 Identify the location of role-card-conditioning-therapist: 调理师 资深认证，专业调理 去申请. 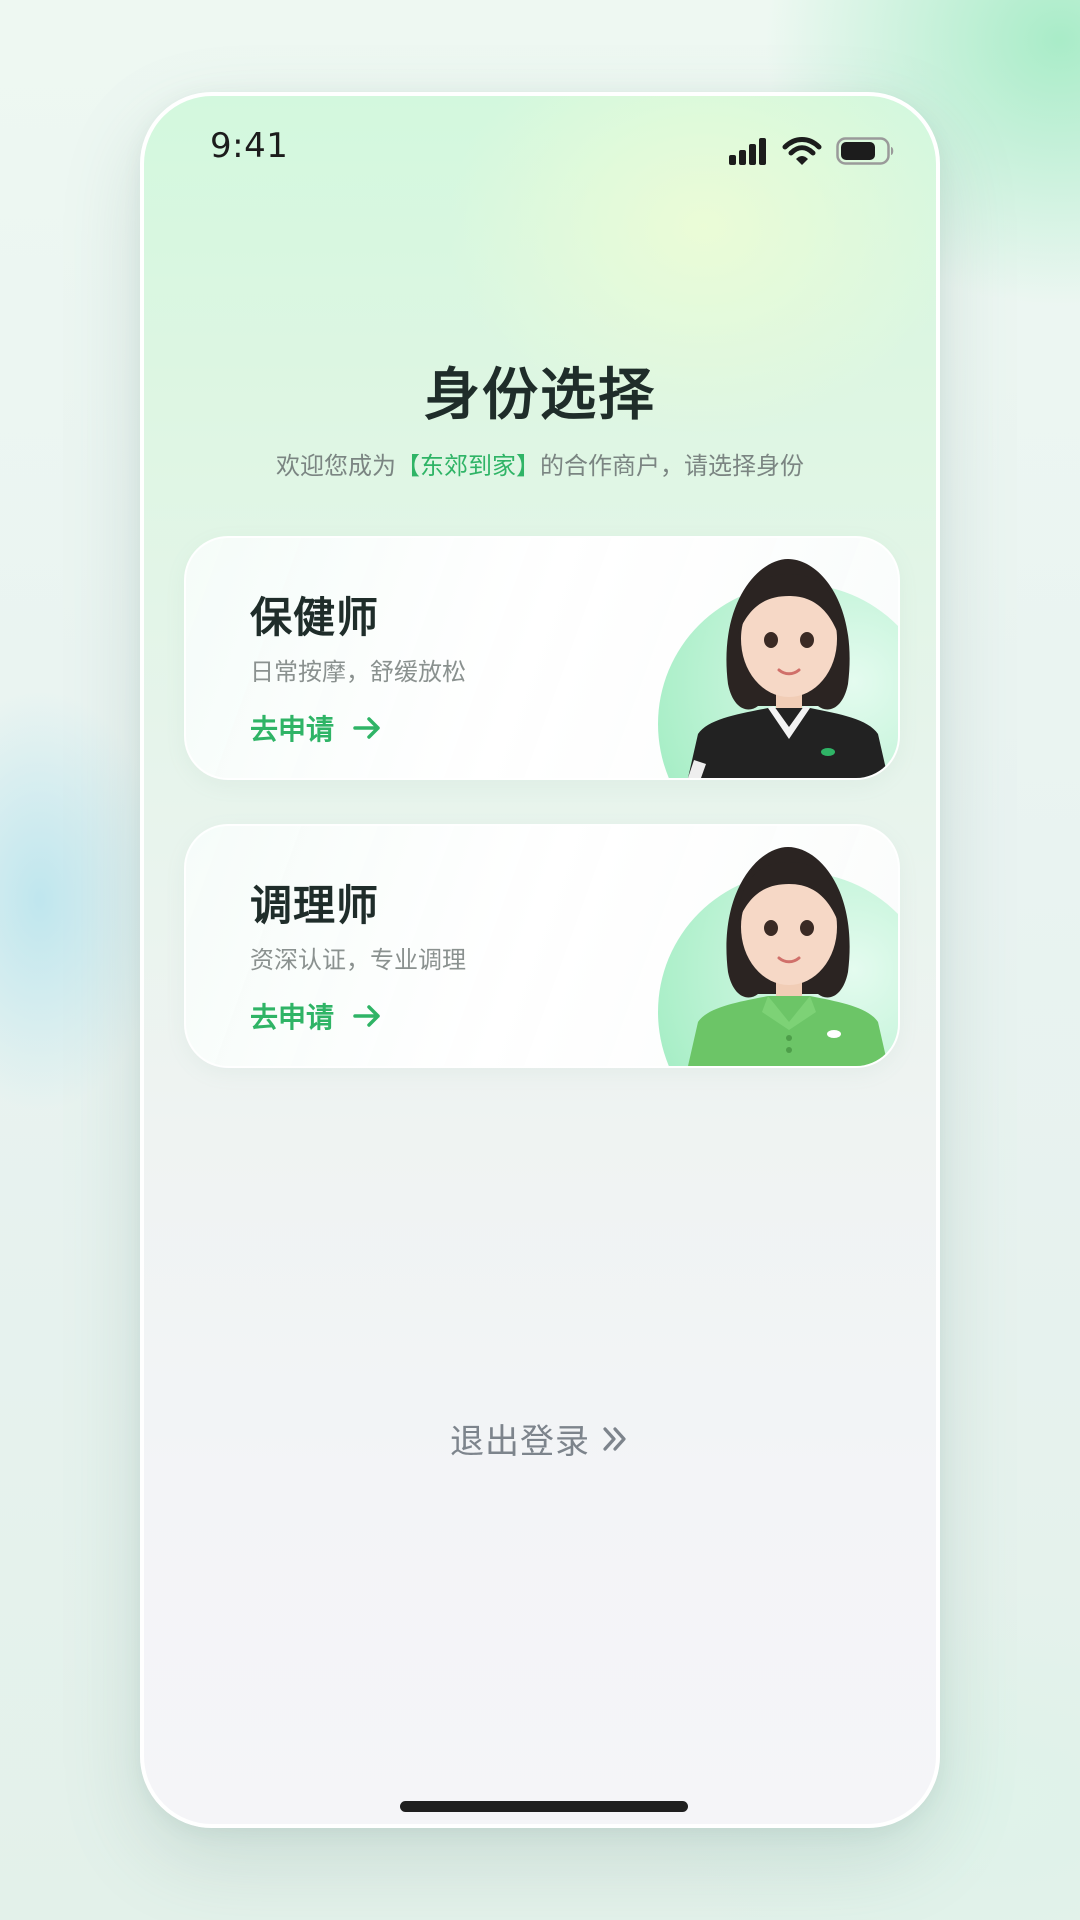
(542, 946).